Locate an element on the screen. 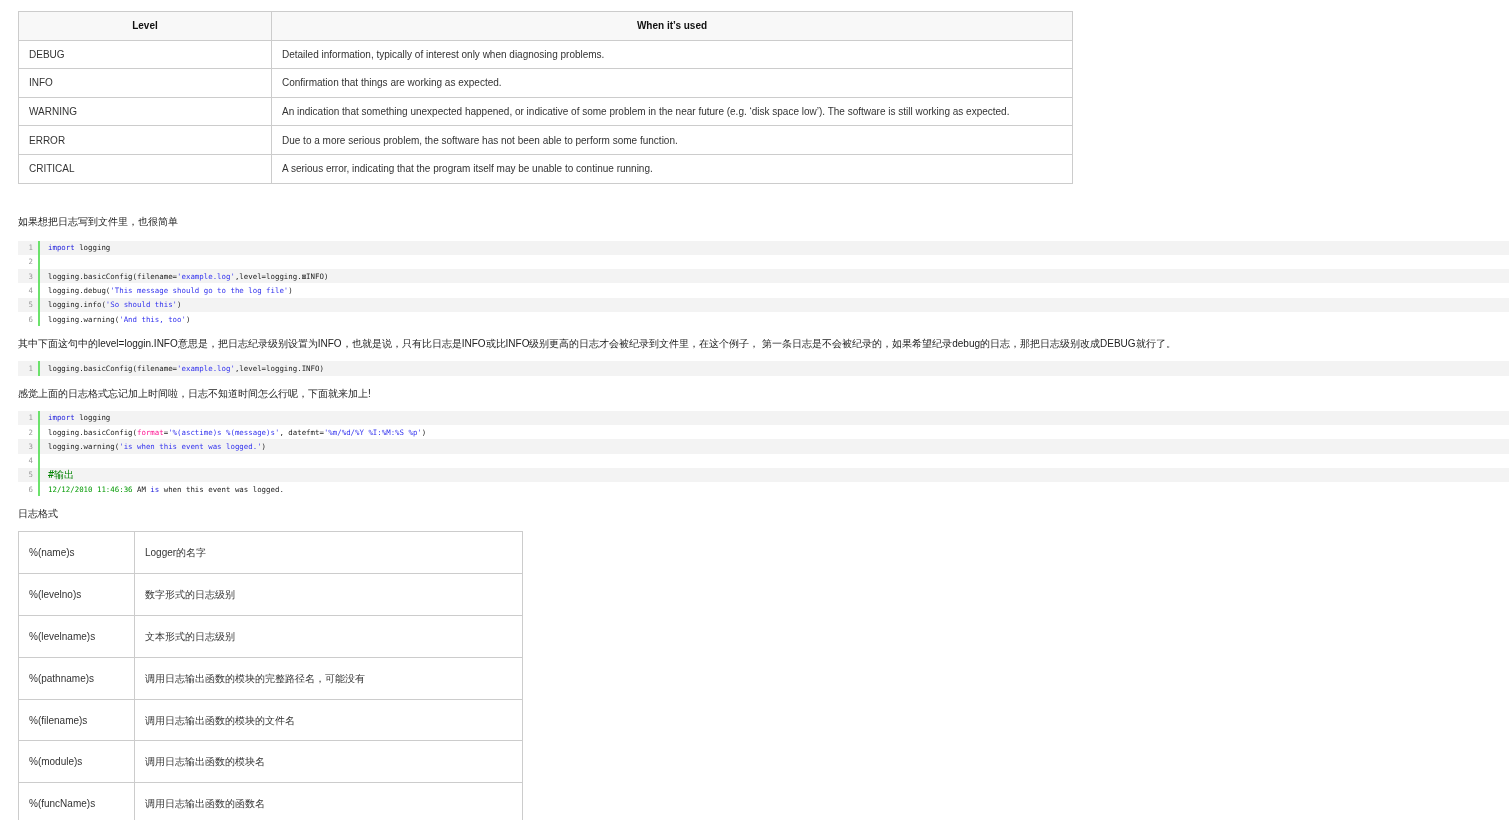 The image size is (1509, 820). table-cell: DEBUG is located at coordinates (145, 54).